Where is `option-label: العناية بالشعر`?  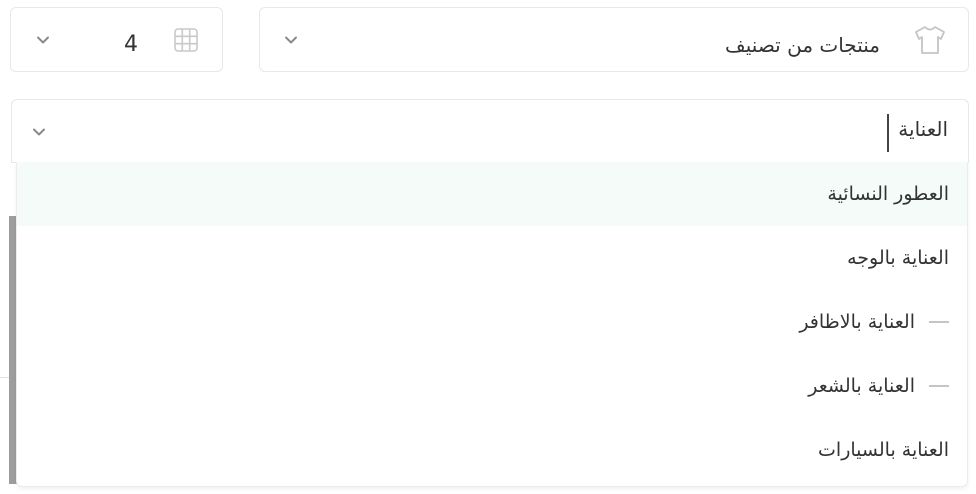
option-label: العناية بالشعر is located at coordinates (861, 386).